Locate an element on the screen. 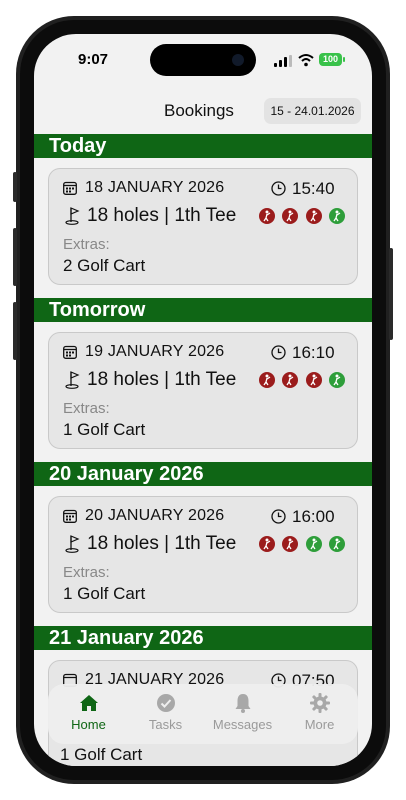 This screenshot has height=800, width=406. tab-more: More is located at coordinates (319, 715).